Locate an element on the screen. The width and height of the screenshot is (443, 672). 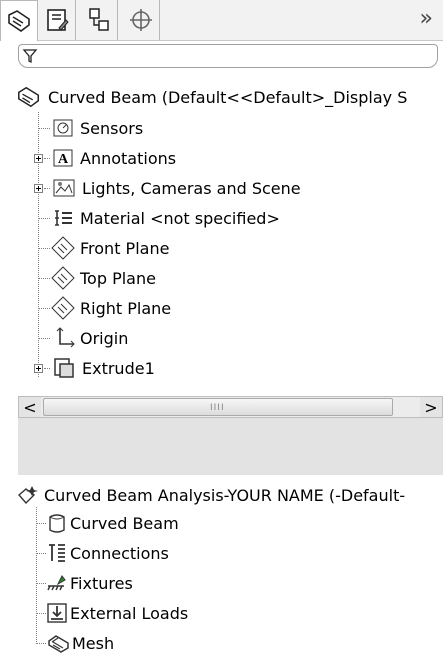
pane-splitter is located at coordinates (230, 446).